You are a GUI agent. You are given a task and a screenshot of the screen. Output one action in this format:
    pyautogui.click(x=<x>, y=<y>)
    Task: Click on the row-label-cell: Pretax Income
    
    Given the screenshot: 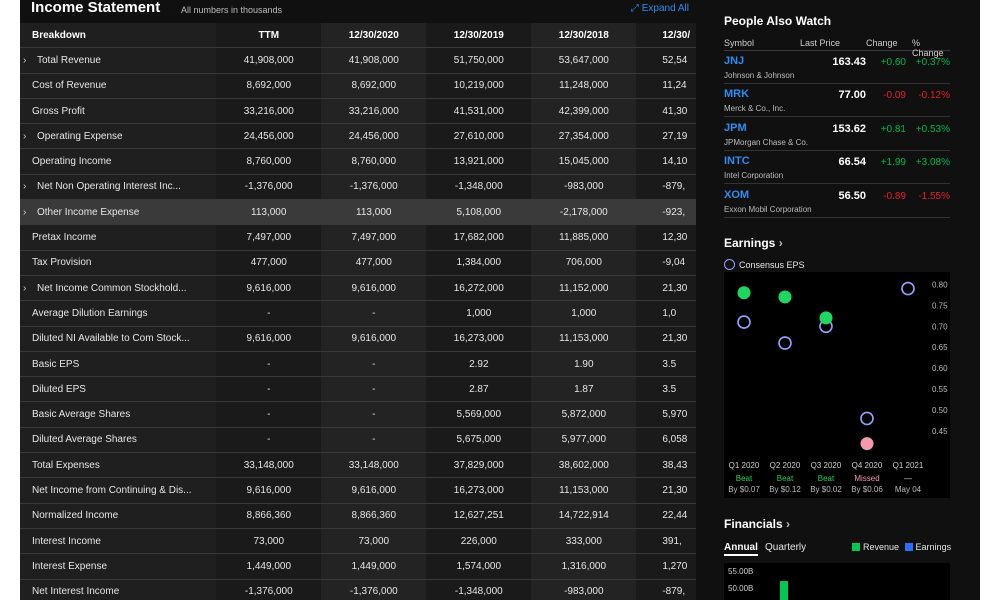 What is the action you would take?
    pyautogui.click(x=118, y=237)
    